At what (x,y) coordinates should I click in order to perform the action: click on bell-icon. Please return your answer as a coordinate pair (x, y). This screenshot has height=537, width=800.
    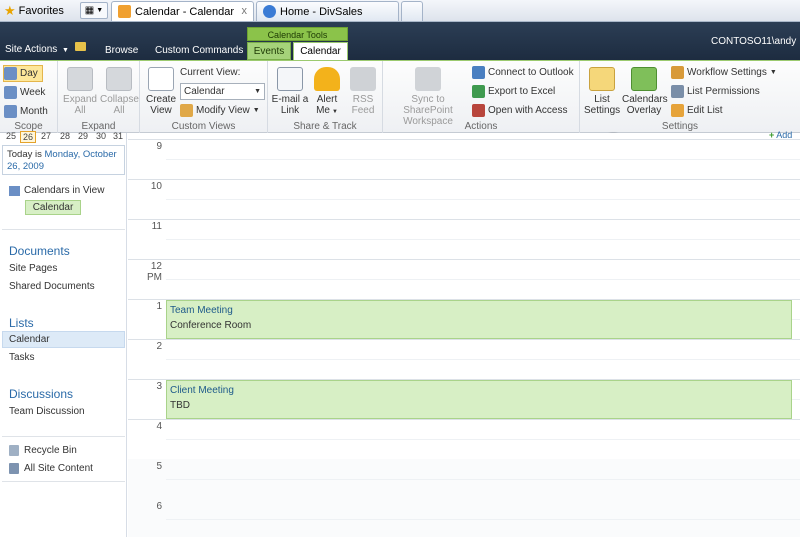
    Looking at the image, I should click on (327, 79).